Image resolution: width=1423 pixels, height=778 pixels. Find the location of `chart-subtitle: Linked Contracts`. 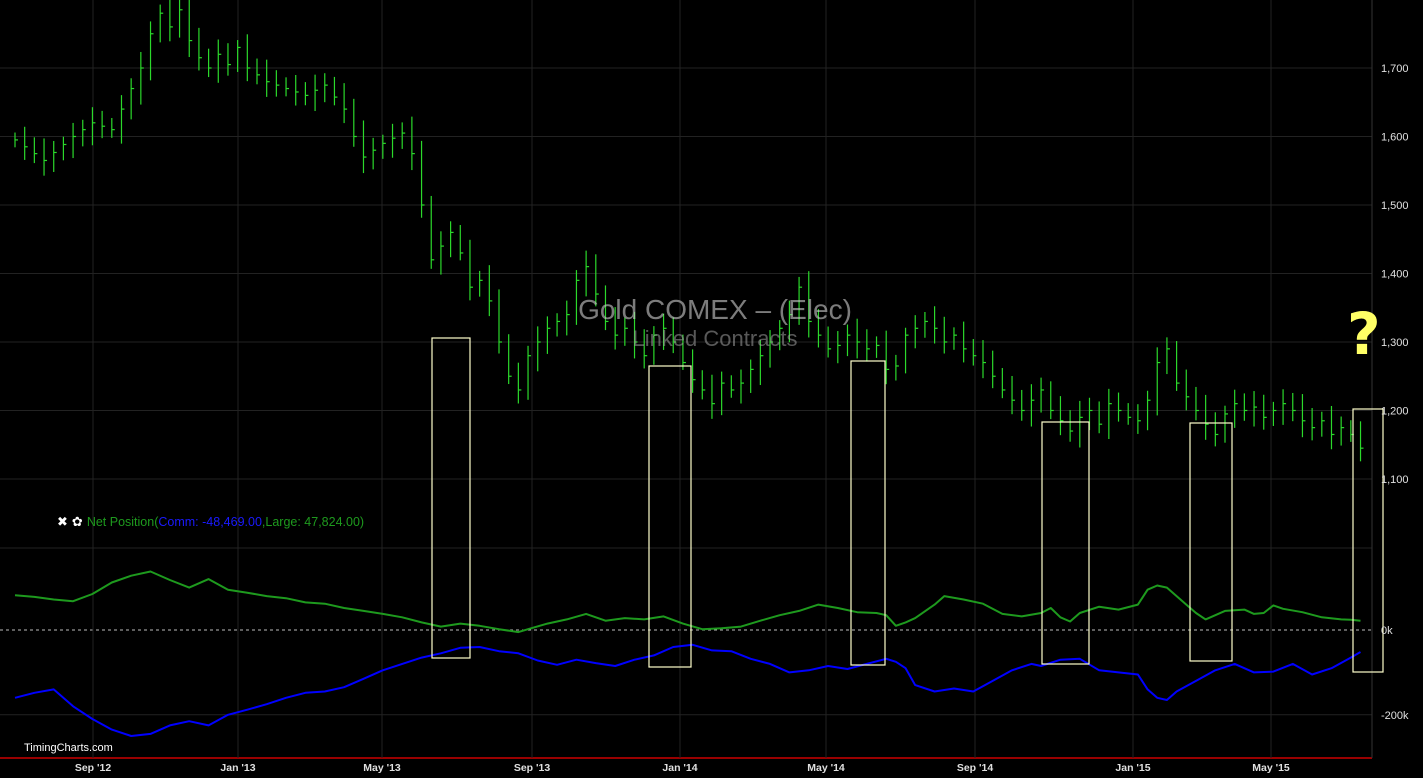

chart-subtitle: Linked Contracts is located at coordinates (715, 338).